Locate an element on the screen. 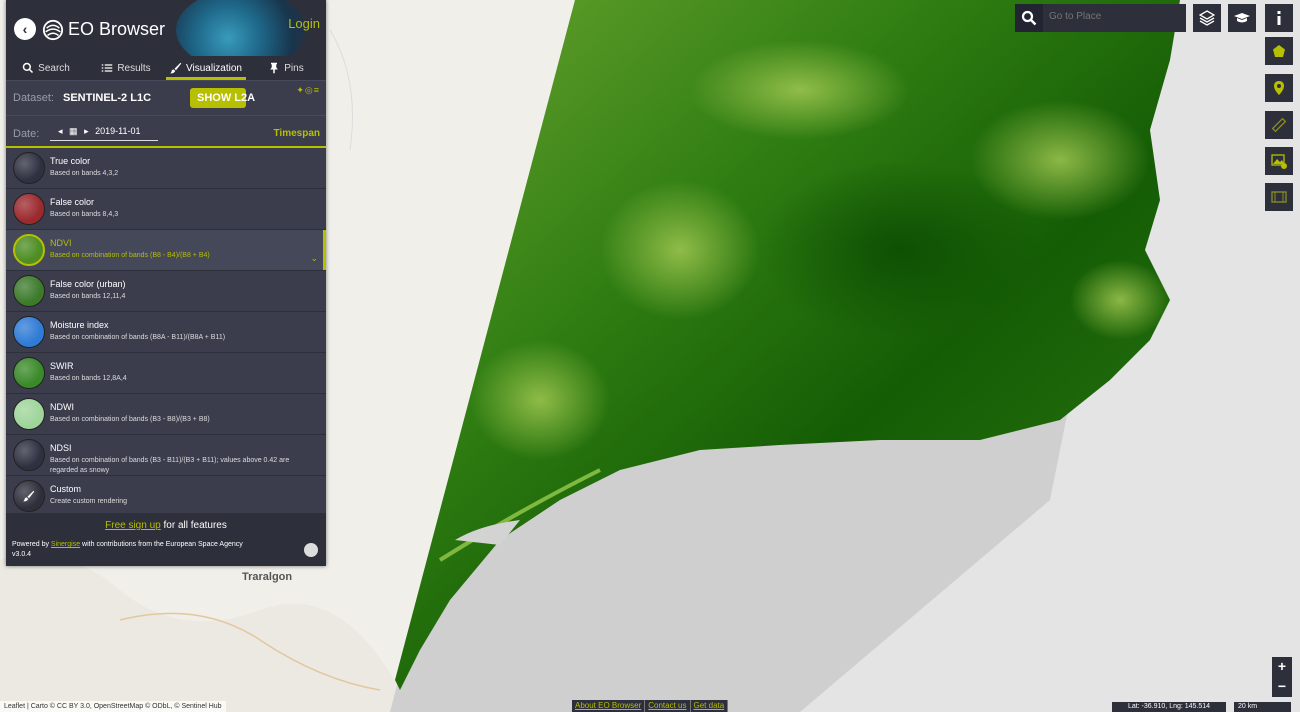 The width and height of the screenshot is (1300, 712). layer-item: True color Based on bands 4,3,2 is located at coordinates (166, 168).